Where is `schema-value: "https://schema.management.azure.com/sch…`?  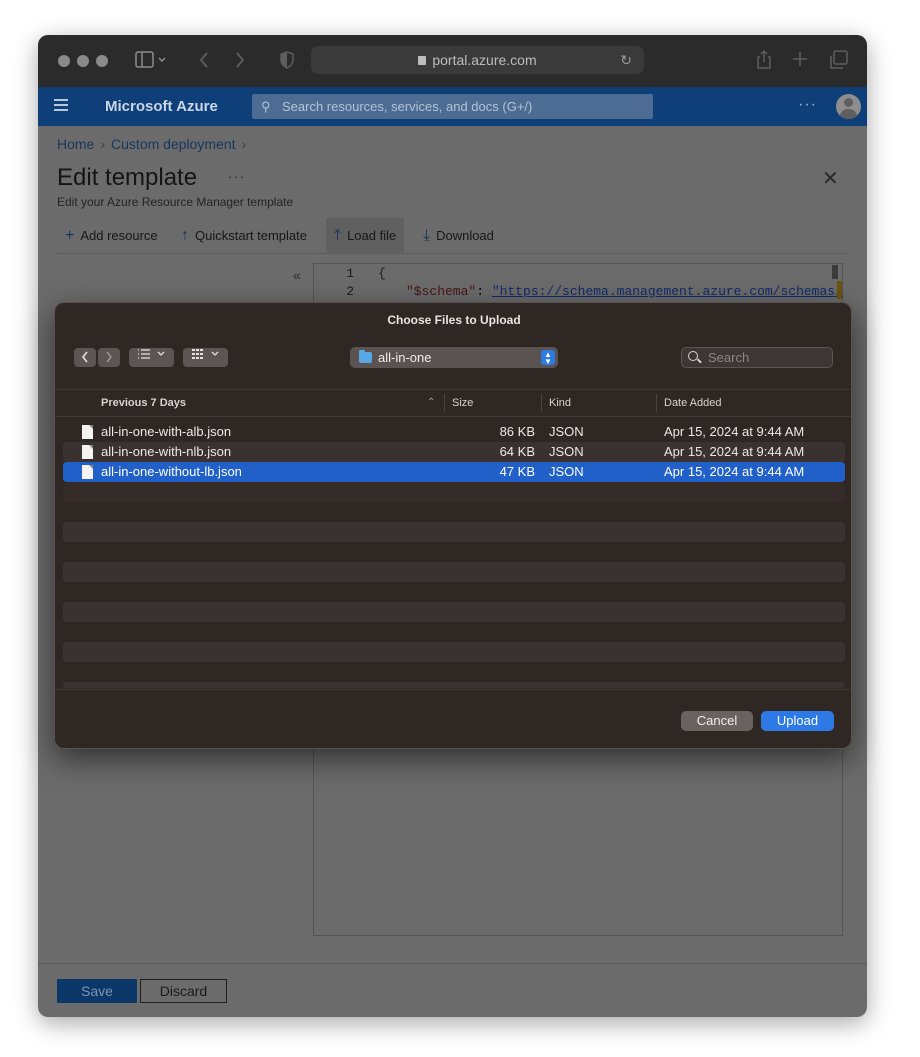
schema-value: "https://schema.management.azure.com/sch… is located at coordinates (667, 291).